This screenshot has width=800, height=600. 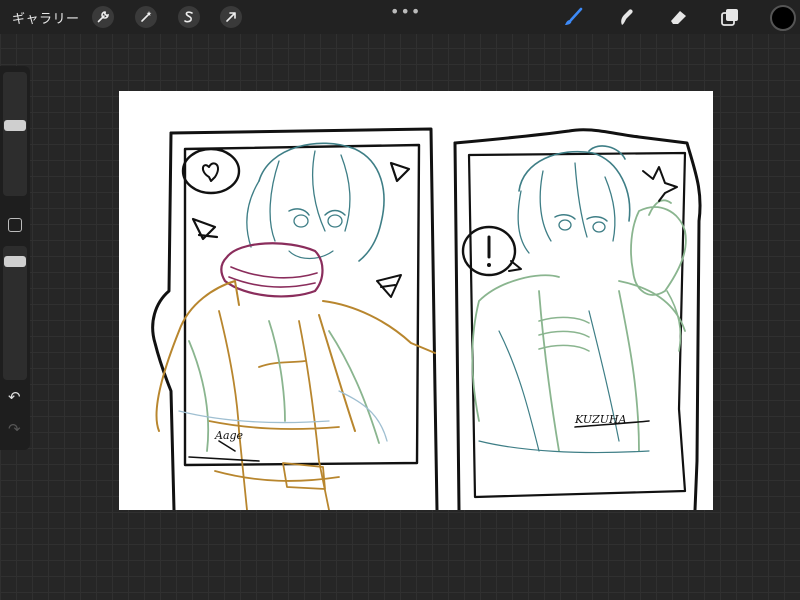 I want to click on gallery-button: ギャラリー, so click(x=46, y=17).